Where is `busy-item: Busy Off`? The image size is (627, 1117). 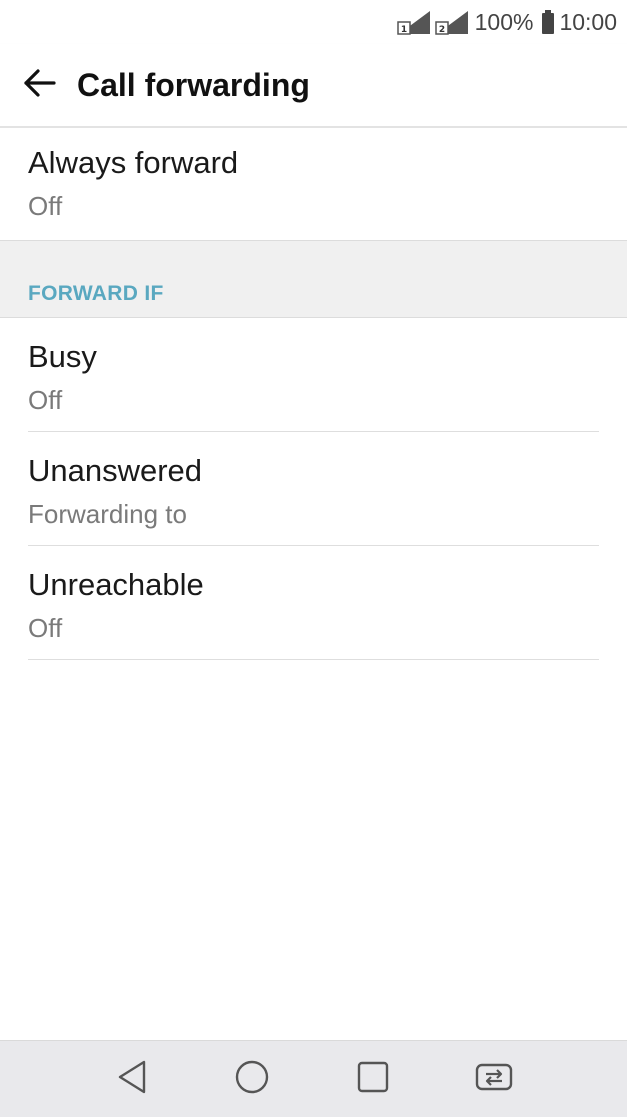
busy-item: Busy Off is located at coordinates (313, 375).